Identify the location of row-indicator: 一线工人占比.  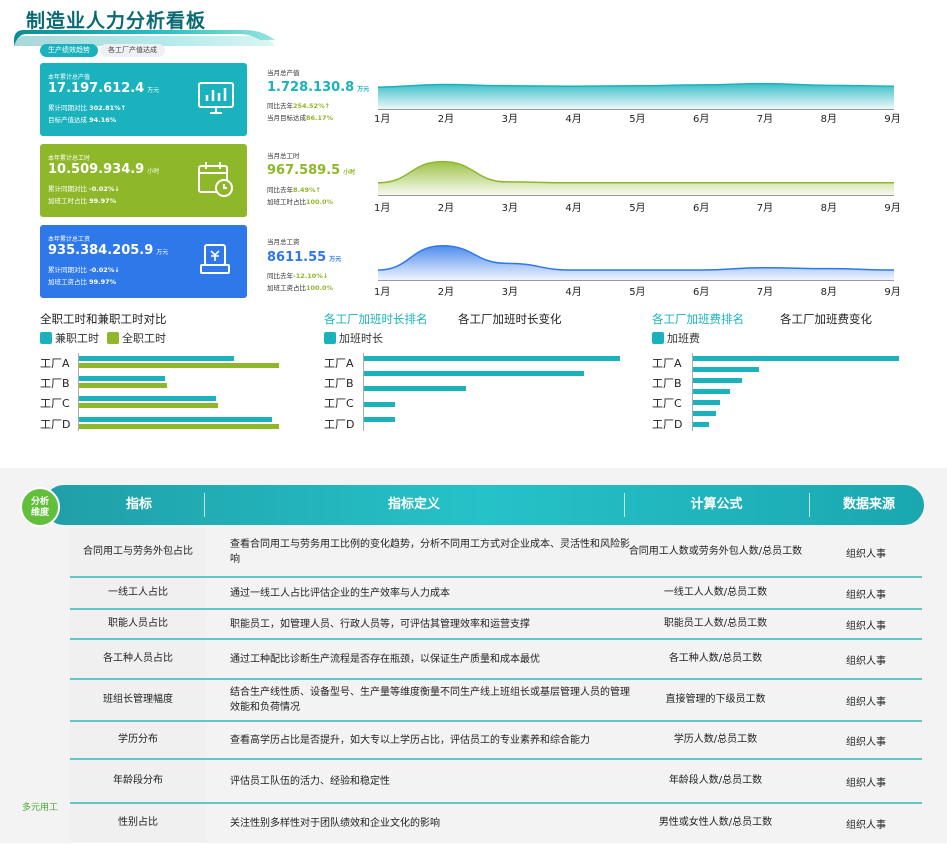
(138, 592).